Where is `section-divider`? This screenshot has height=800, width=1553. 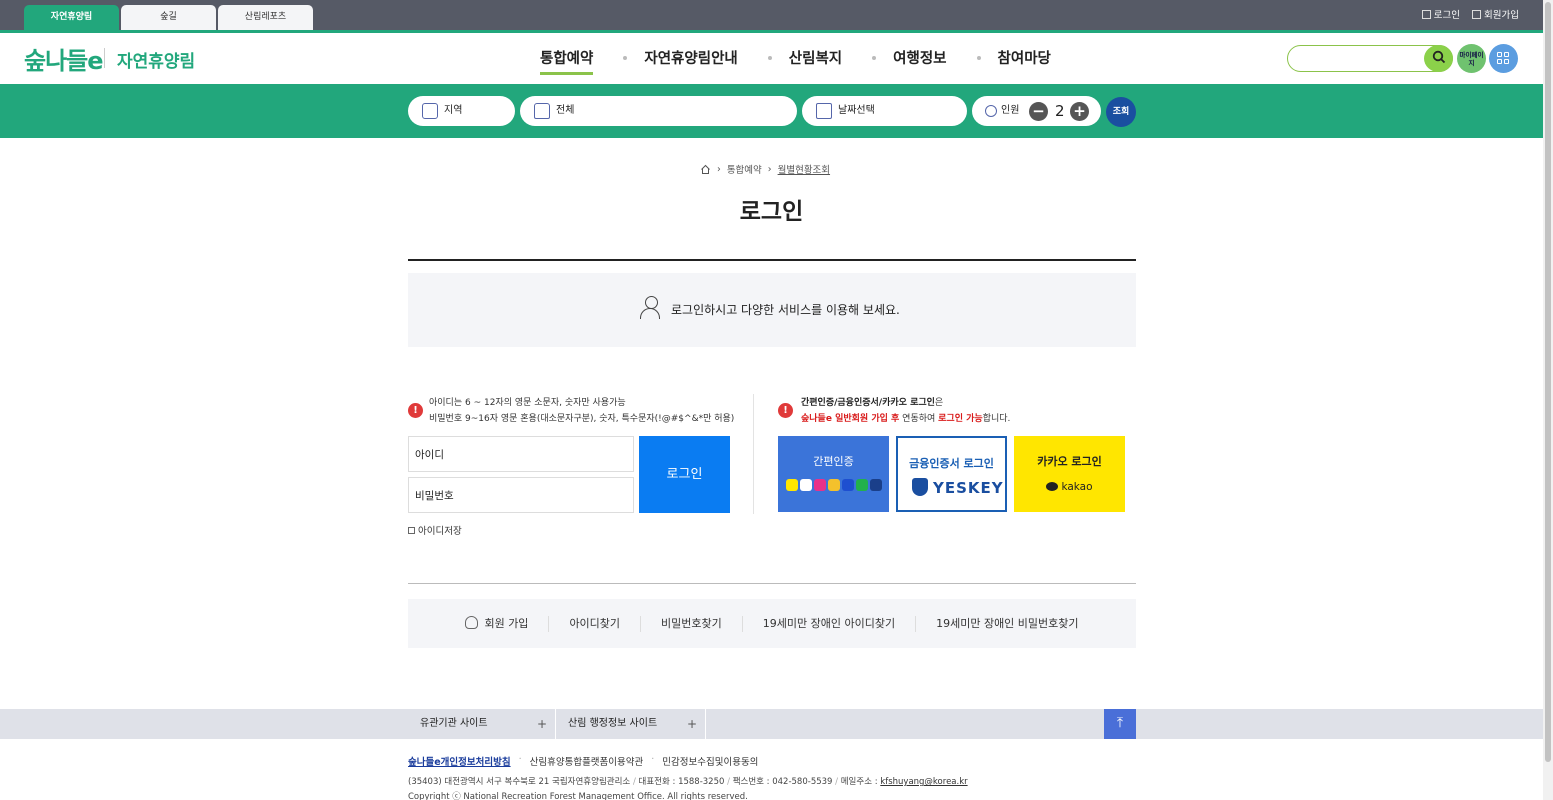
section-divider is located at coordinates (772, 583).